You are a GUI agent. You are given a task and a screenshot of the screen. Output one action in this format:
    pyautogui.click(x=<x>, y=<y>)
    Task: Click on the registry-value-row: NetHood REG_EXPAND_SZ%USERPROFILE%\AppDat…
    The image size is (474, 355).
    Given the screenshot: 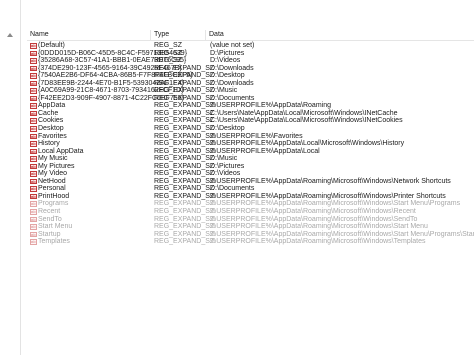 What is the action you would take?
    pyautogui.click(x=250, y=182)
    